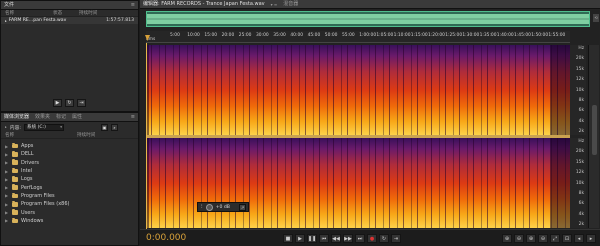  I want to click on play-file-button: ▶, so click(57, 103).